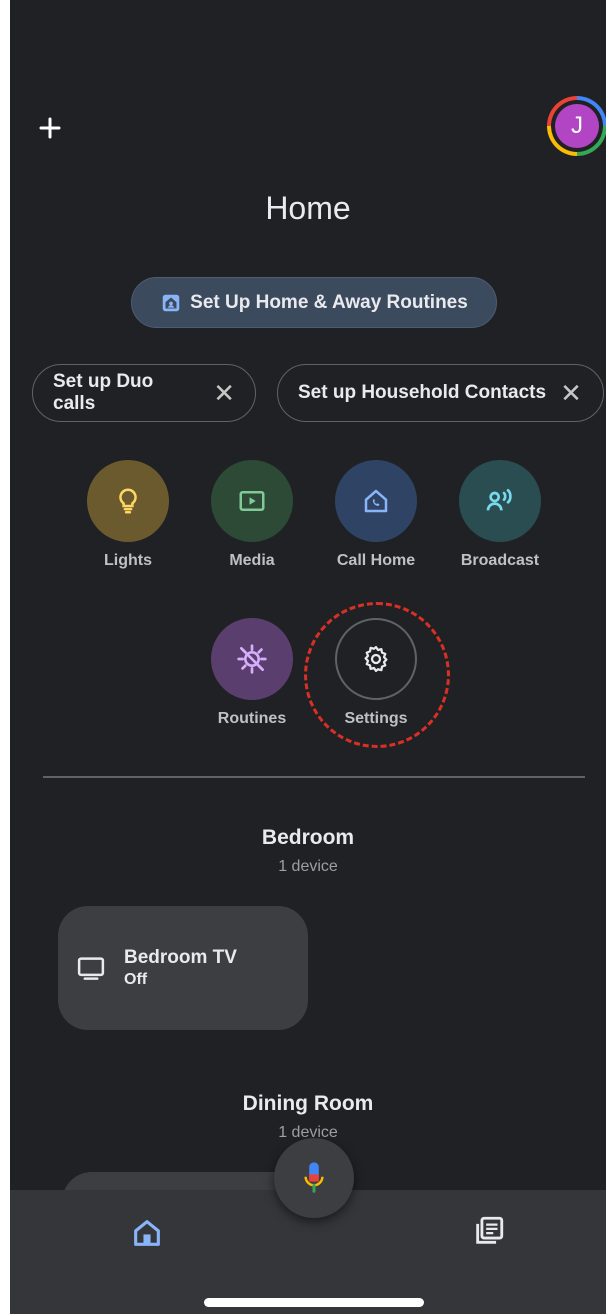 This screenshot has height=1314, width=606. Describe the element at coordinates (329, 302) in the screenshot. I see `setup-home-away-label: Set Up Home & Away Routines` at that location.